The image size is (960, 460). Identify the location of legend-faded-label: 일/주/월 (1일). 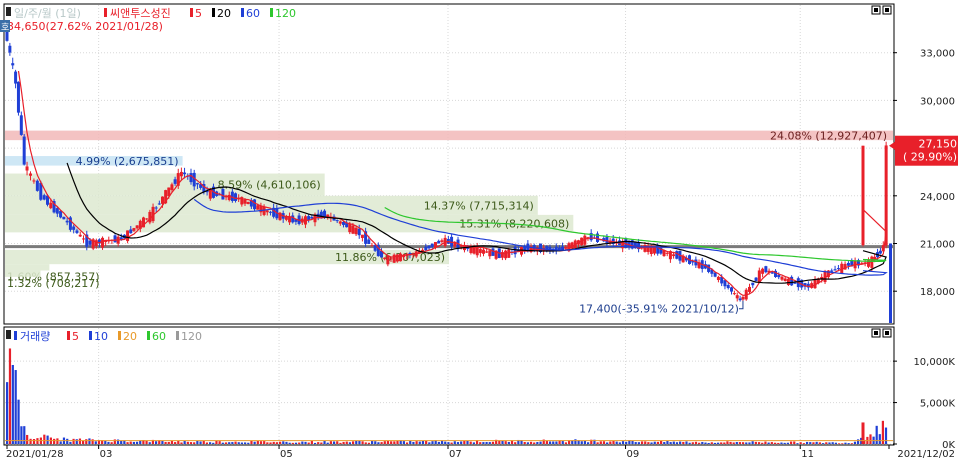
(47, 13).